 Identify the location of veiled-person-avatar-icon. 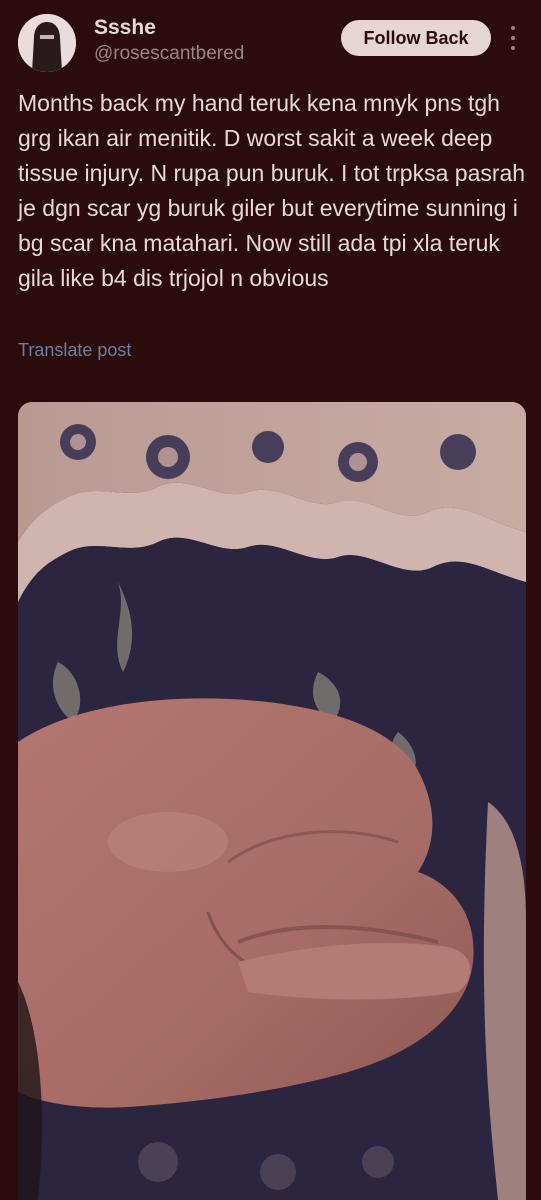
(47, 43).